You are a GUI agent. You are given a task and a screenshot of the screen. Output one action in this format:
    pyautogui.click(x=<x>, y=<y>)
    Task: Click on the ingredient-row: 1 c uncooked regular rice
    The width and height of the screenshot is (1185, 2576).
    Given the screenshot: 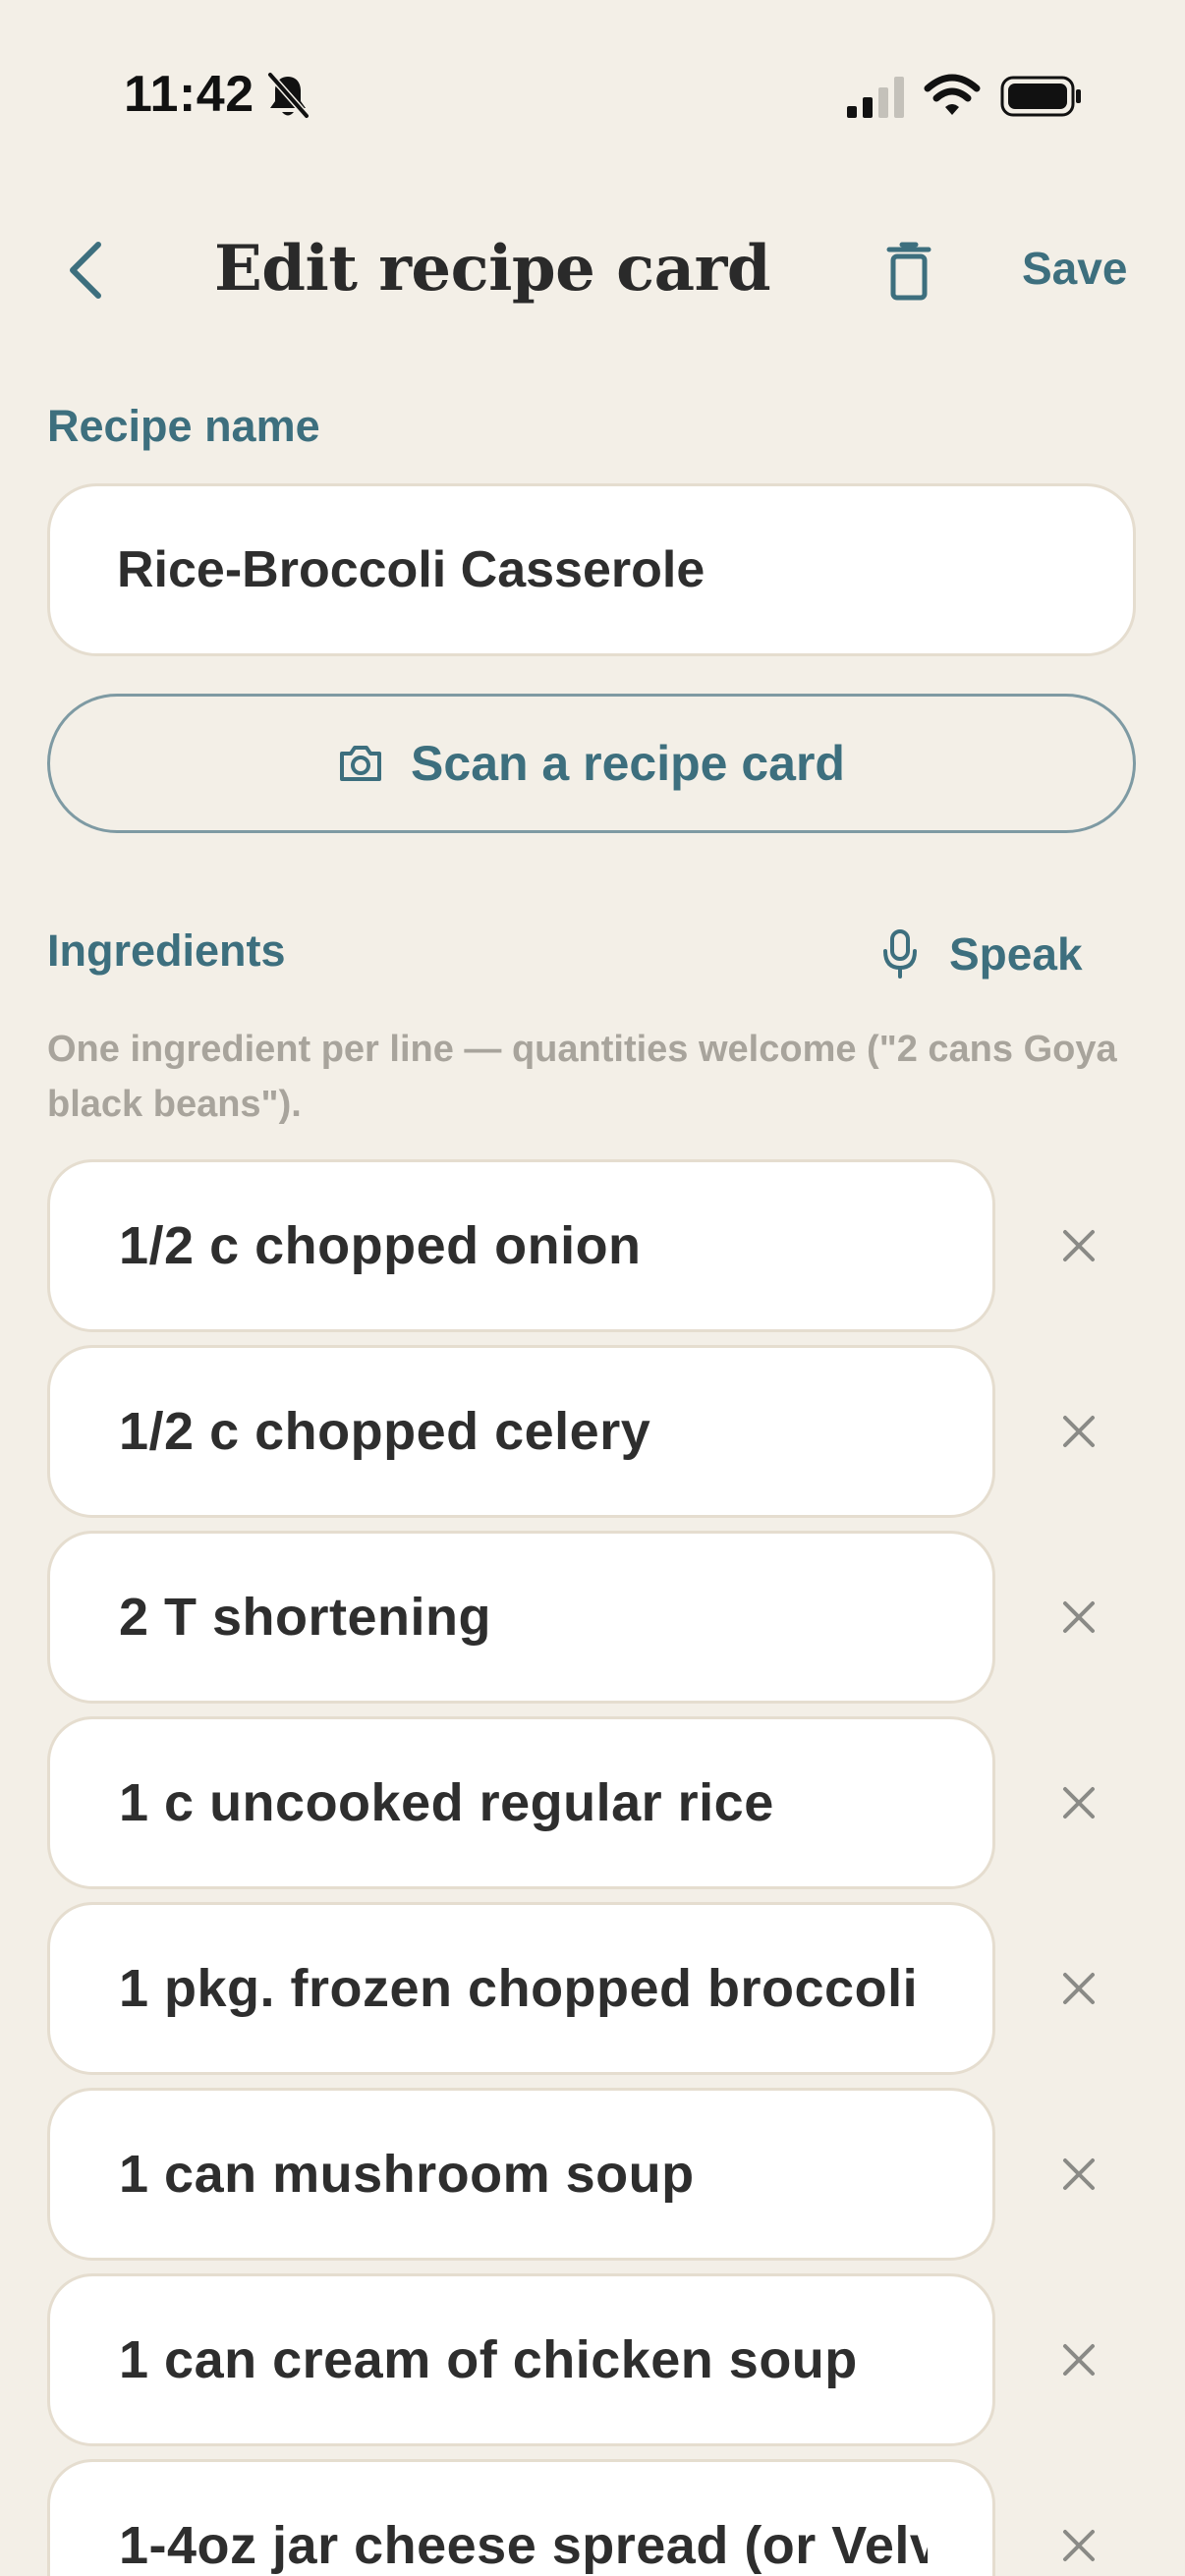 What is the action you would take?
    pyautogui.click(x=602, y=1802)
    